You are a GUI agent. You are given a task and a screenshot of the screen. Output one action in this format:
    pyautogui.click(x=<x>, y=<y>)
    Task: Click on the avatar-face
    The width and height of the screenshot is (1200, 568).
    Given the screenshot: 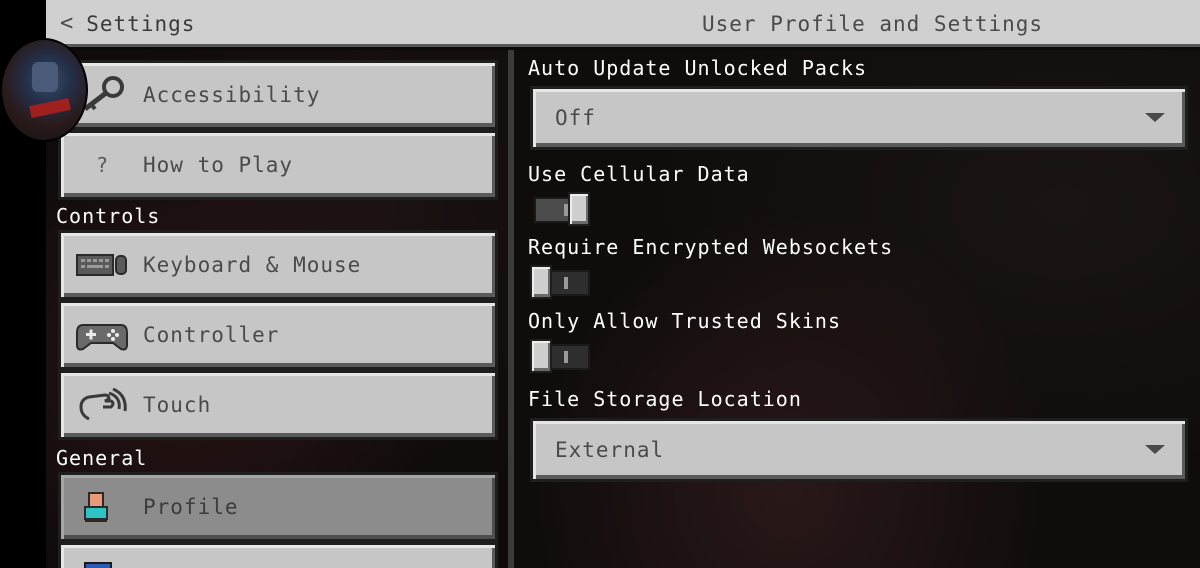 What is the action you would take?
    pyautogui.click(x=45, y=77)
    